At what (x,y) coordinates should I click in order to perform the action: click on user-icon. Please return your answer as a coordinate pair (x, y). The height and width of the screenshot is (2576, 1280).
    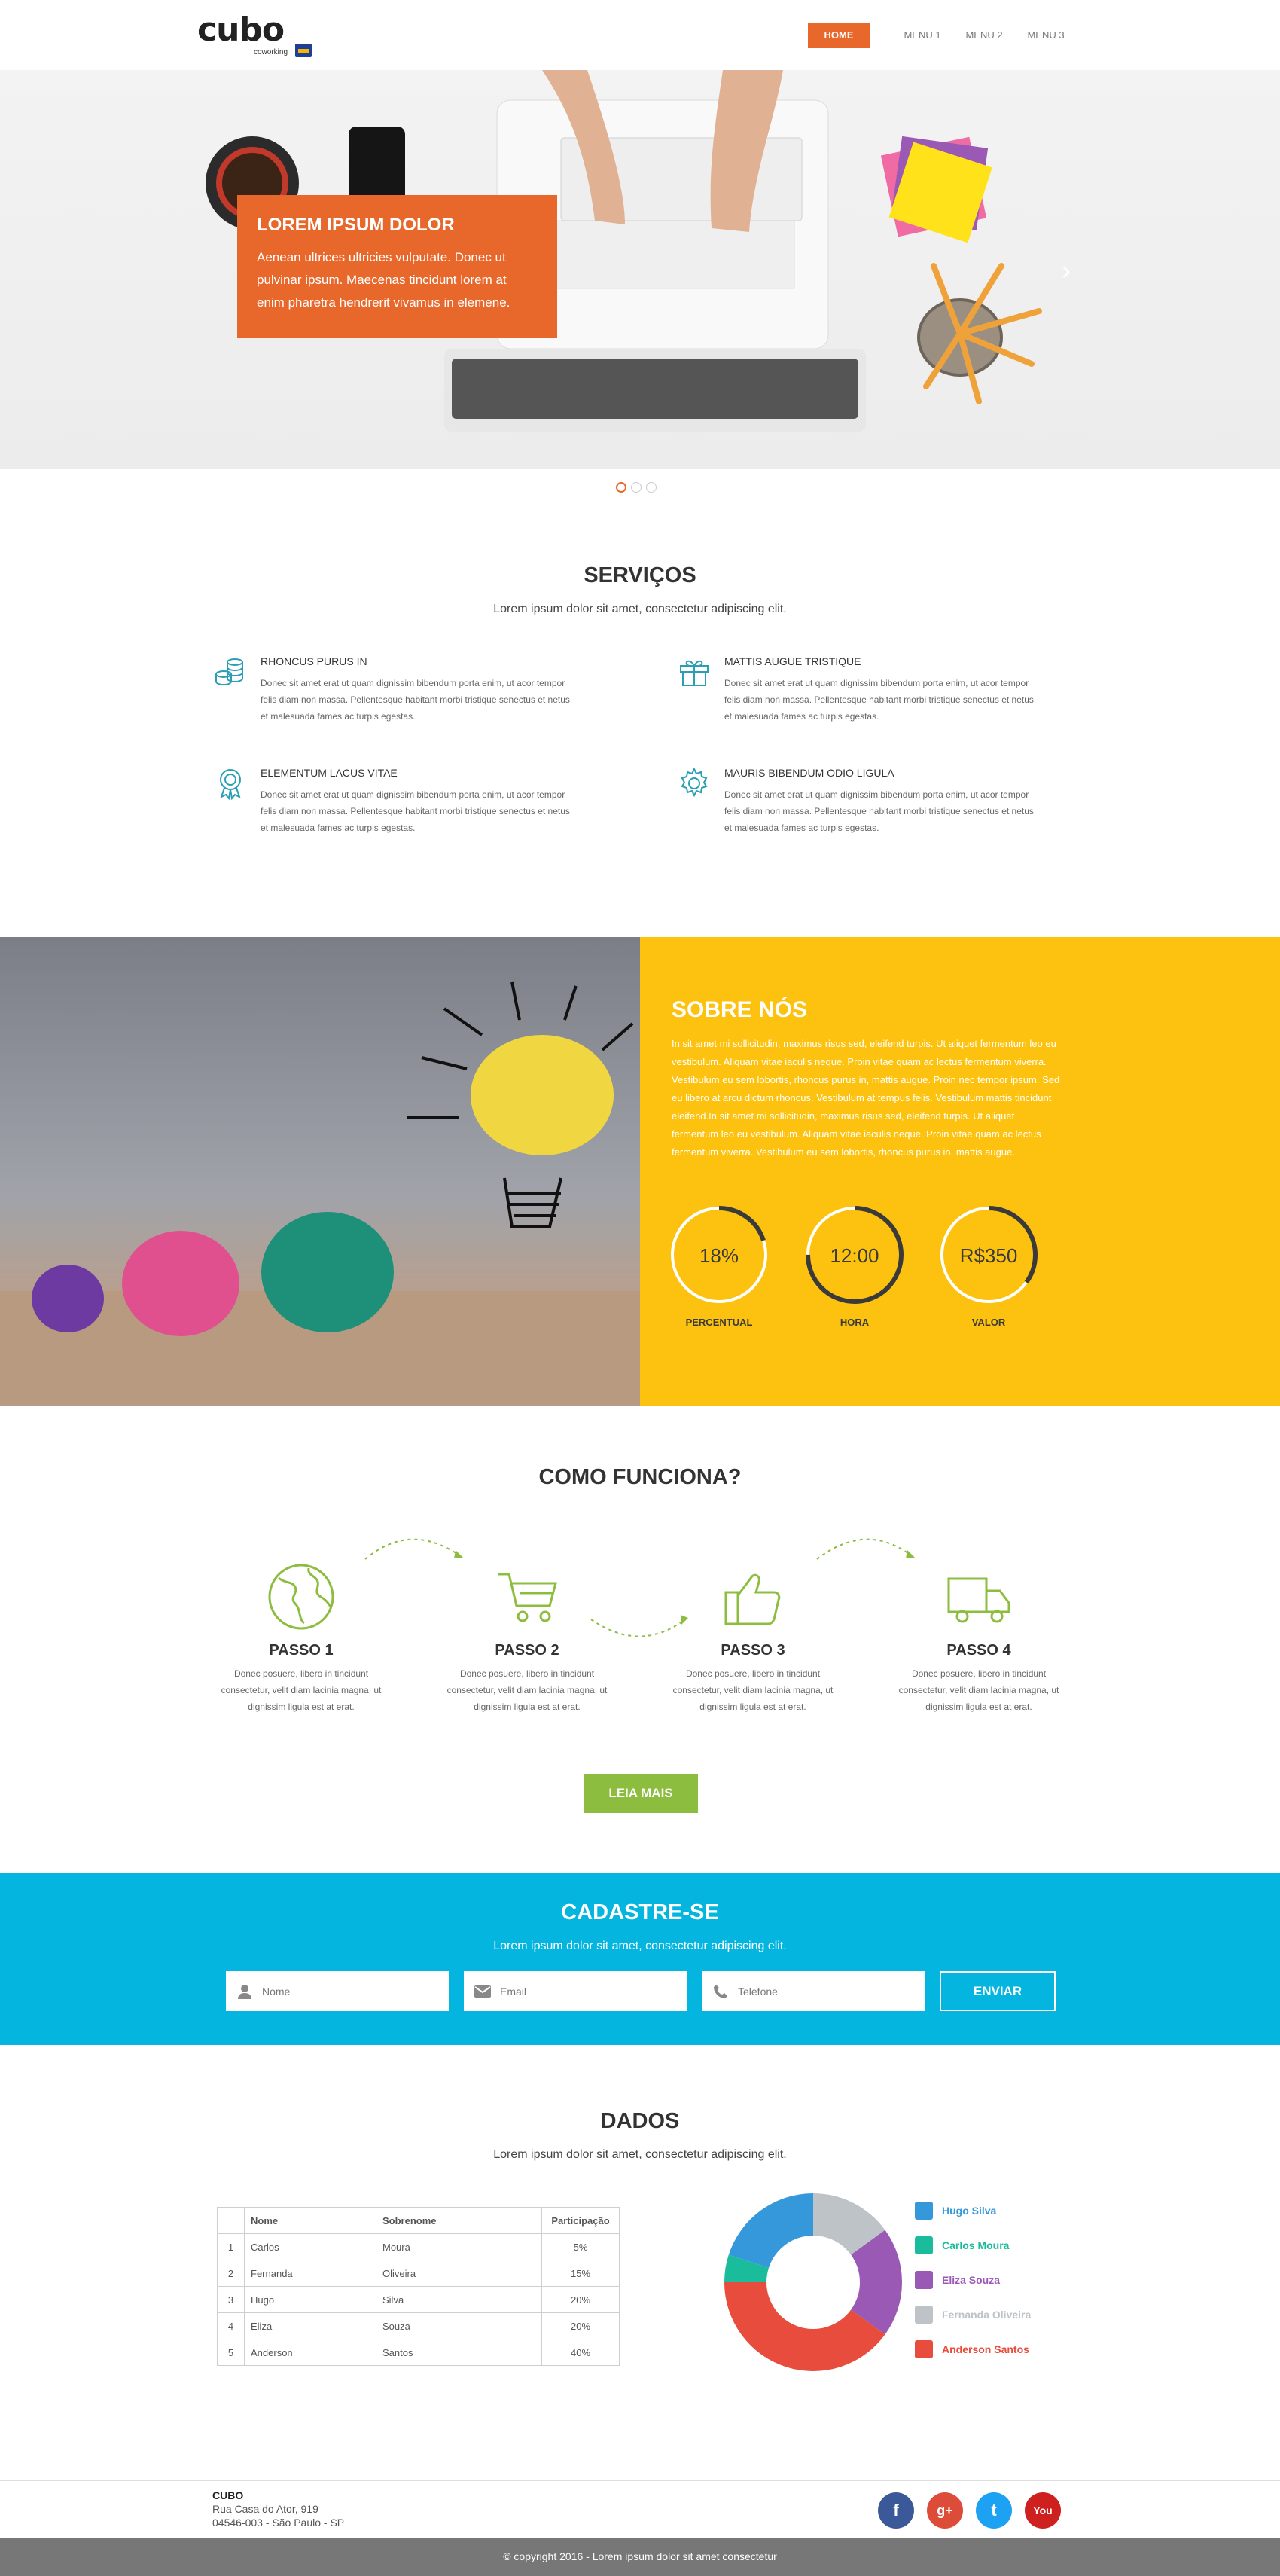
    Looking at the image, I should click on (244, 1992).